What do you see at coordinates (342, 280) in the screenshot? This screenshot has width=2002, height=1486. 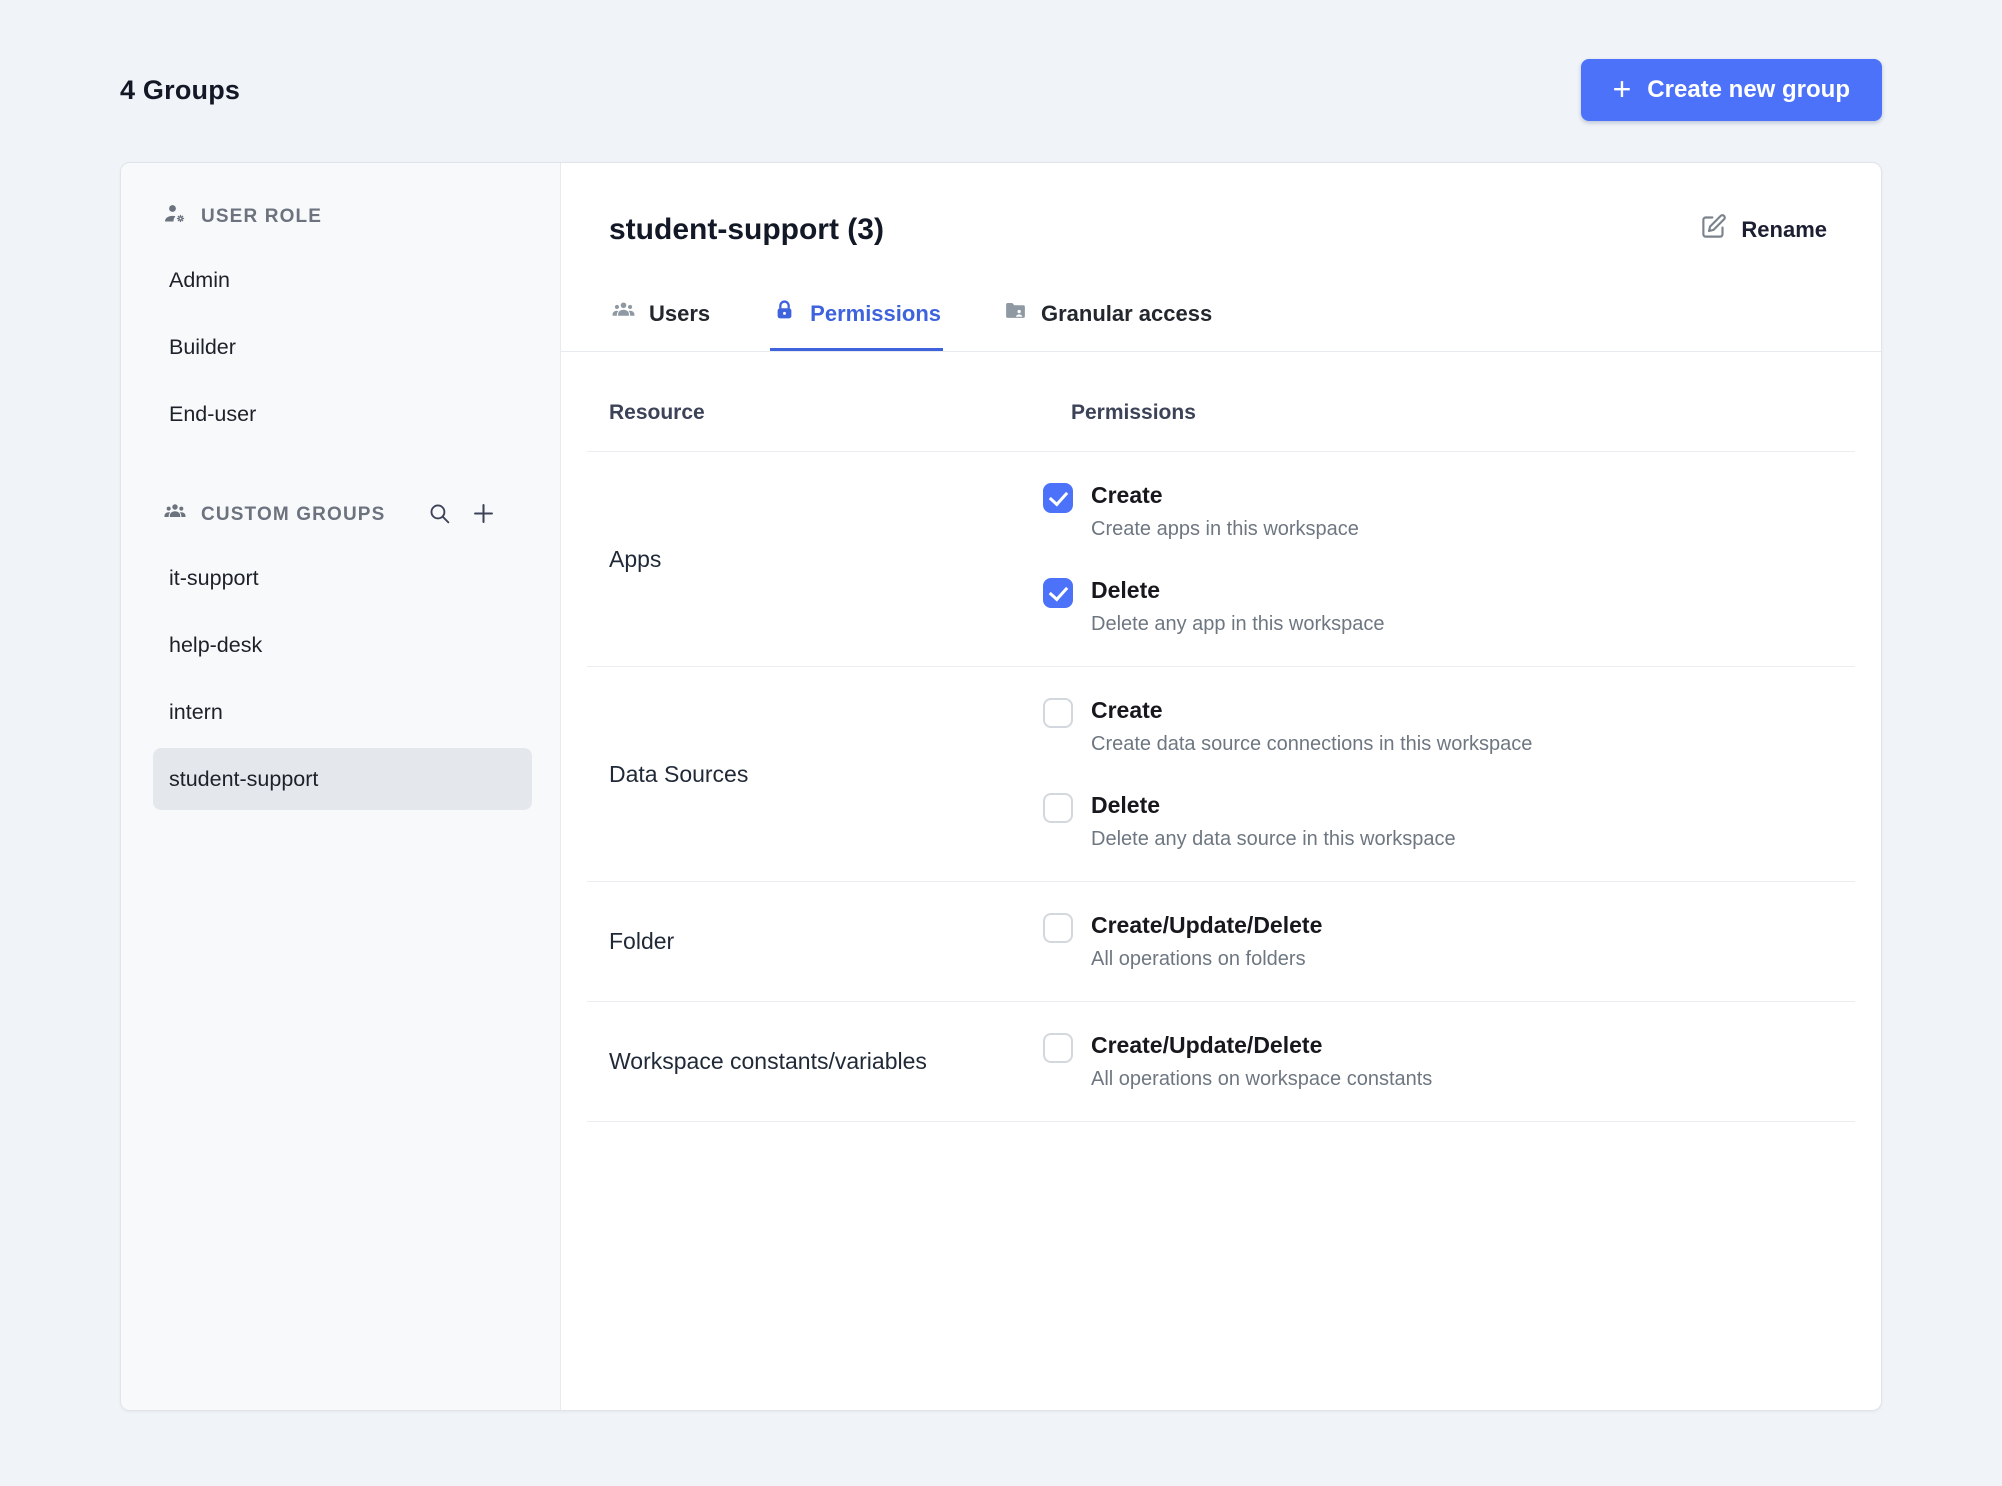 I see `sidebar-item-admin: Admin` at bounding box center [342, 280].